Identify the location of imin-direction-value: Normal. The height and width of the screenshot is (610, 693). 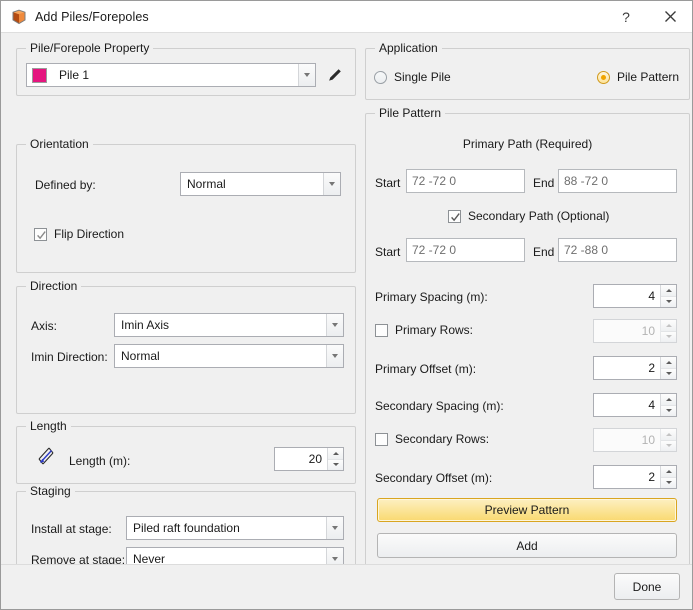
(140, 356).